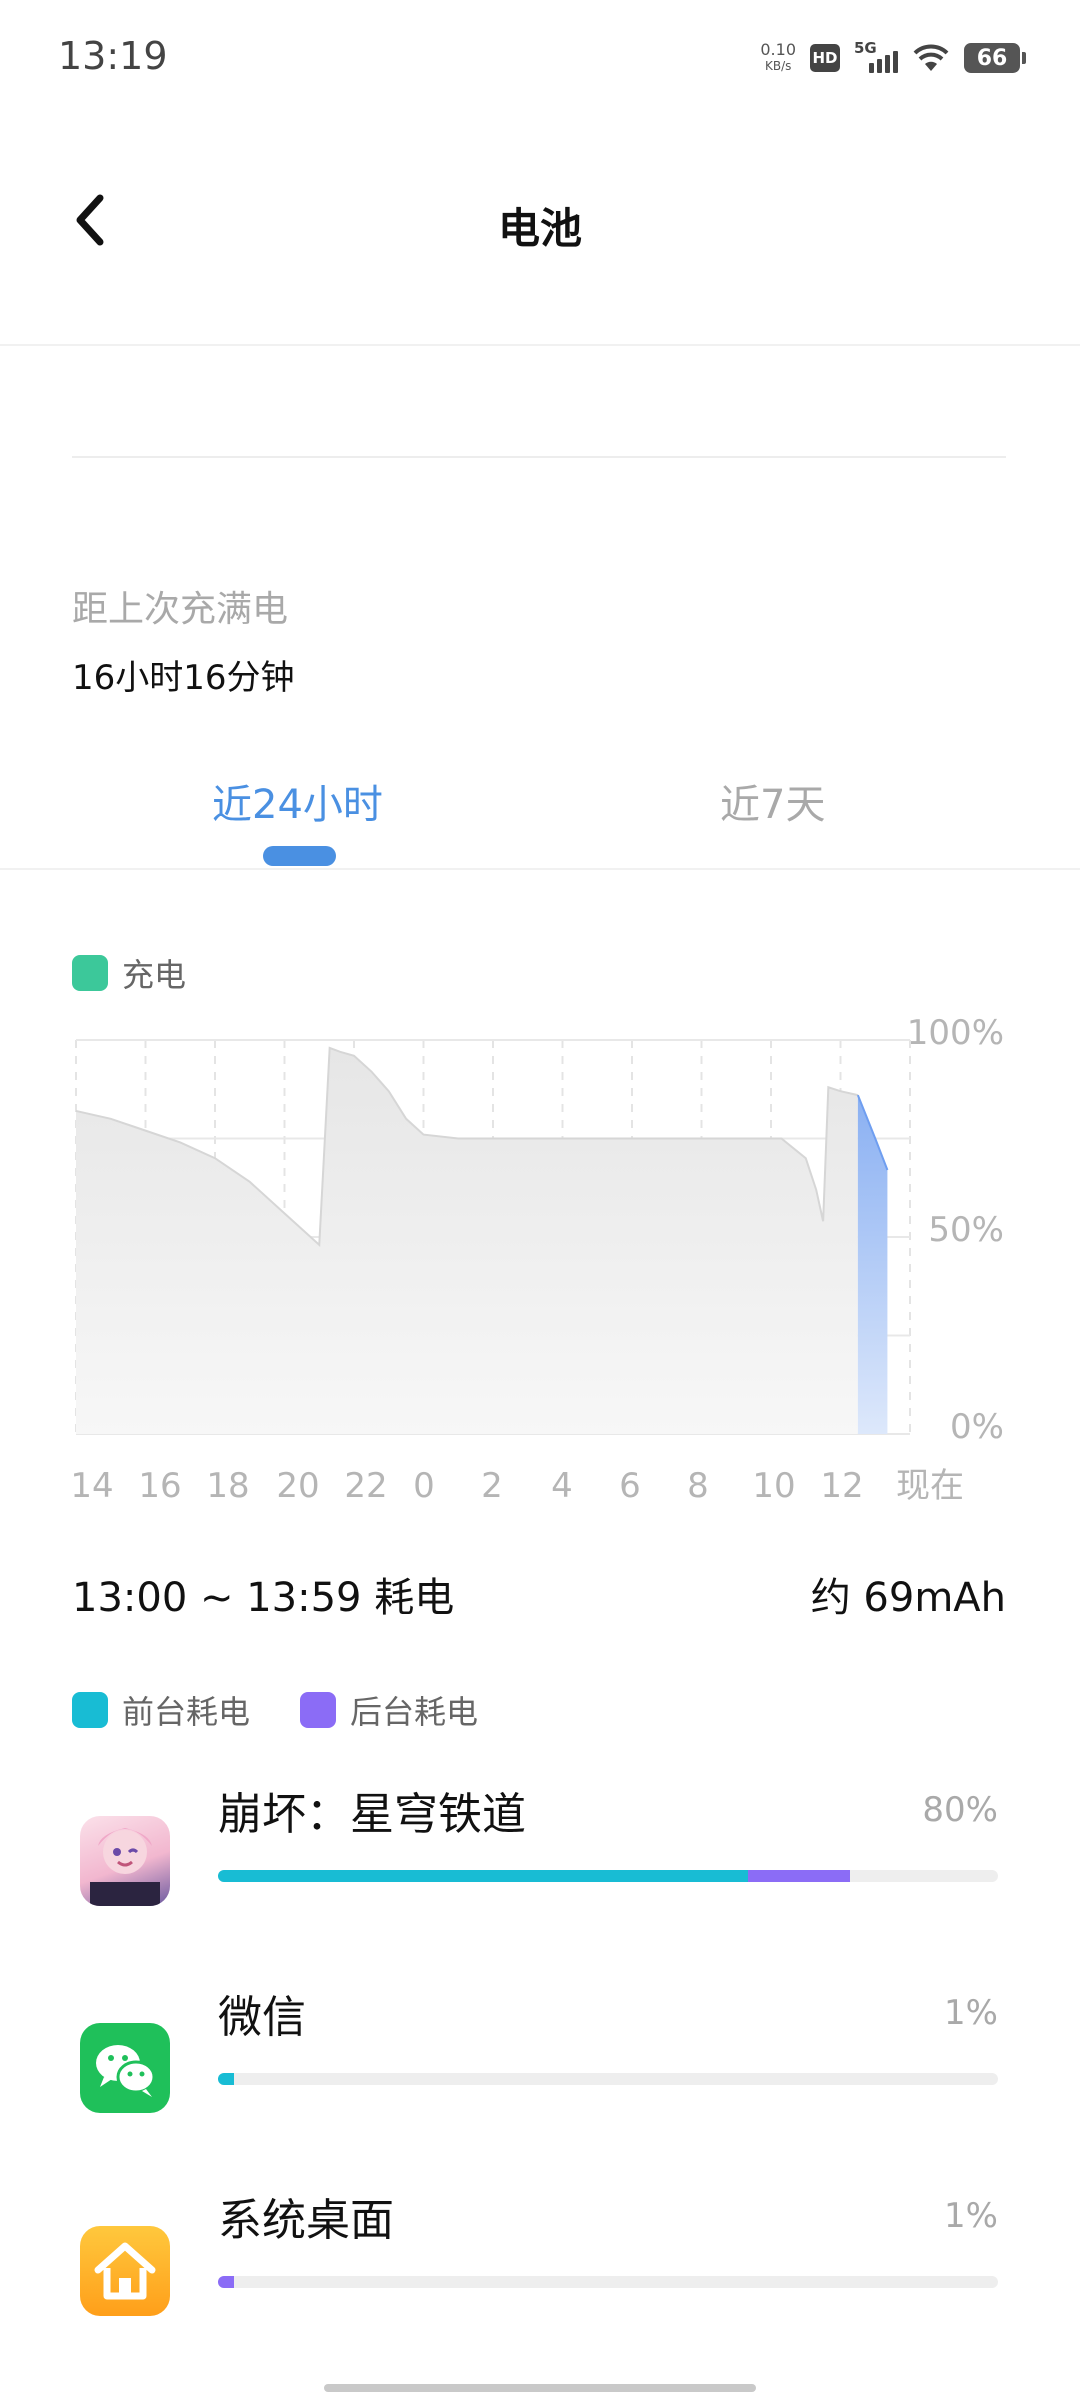 This screenshot has height=2400, width=1080. Describe the element at coordinates (262, 2017) in the screenshot. I see `app-name: 微信` at that location.